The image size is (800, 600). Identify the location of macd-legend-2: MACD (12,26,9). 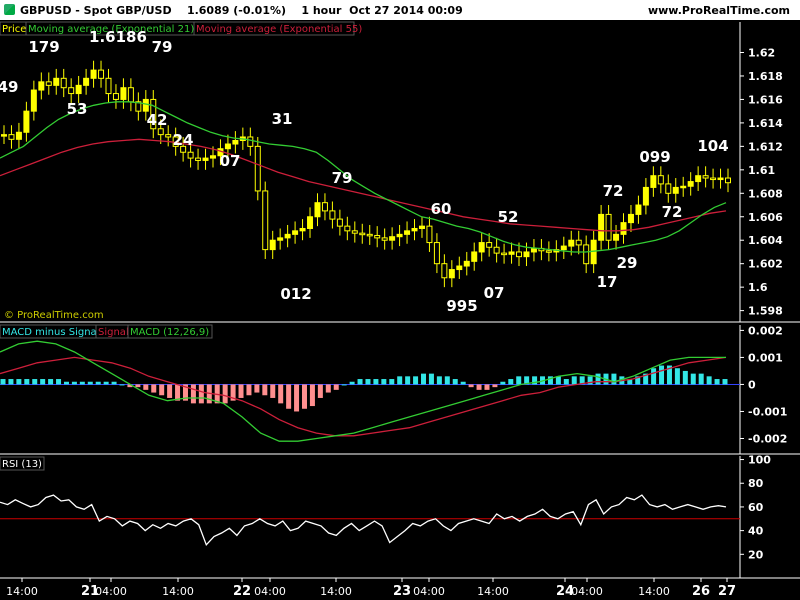
(169, 332).